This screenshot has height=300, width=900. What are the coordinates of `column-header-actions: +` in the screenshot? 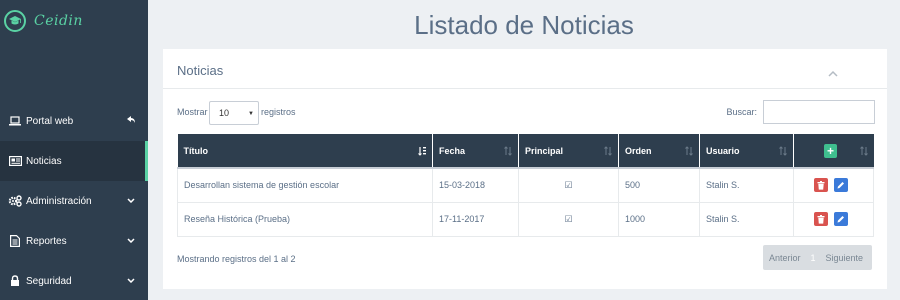 It's located at (833, 151).